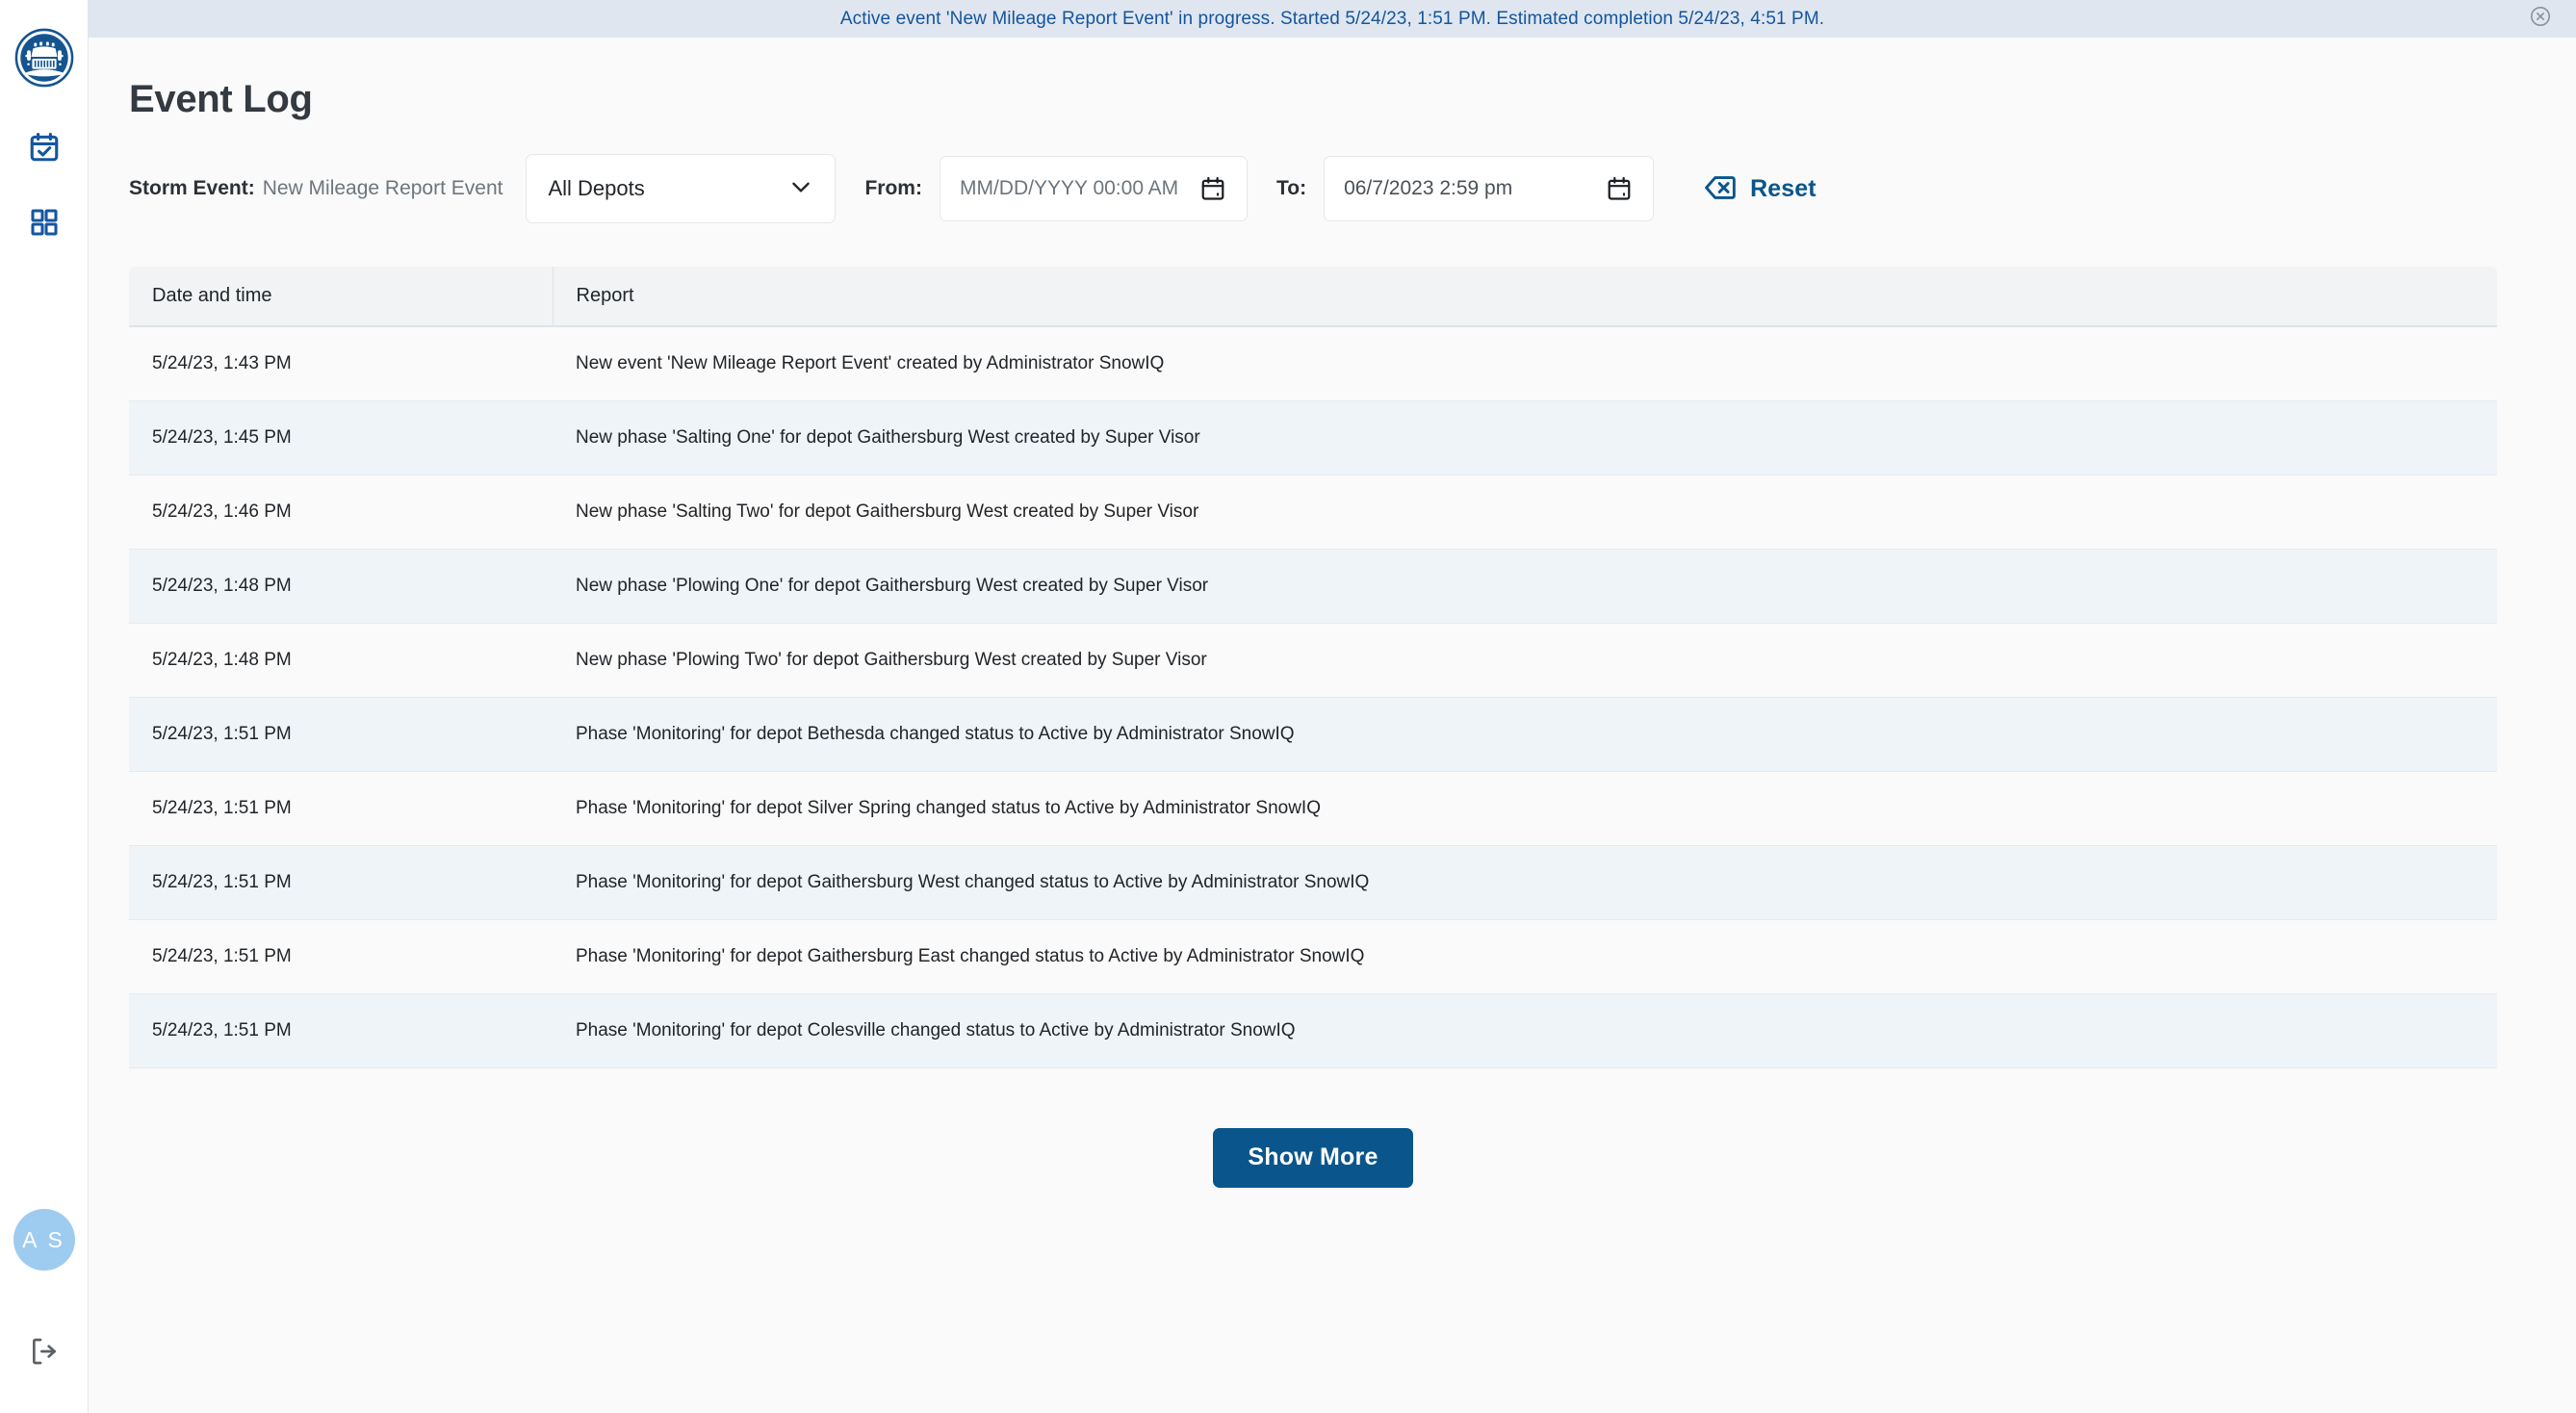 The width and height of the screenshot is (2576, 1413). What do you see at coordinates (44, 1240) in the screenshot?
I see `avatar: A S` at bounding box center [44, 1240].